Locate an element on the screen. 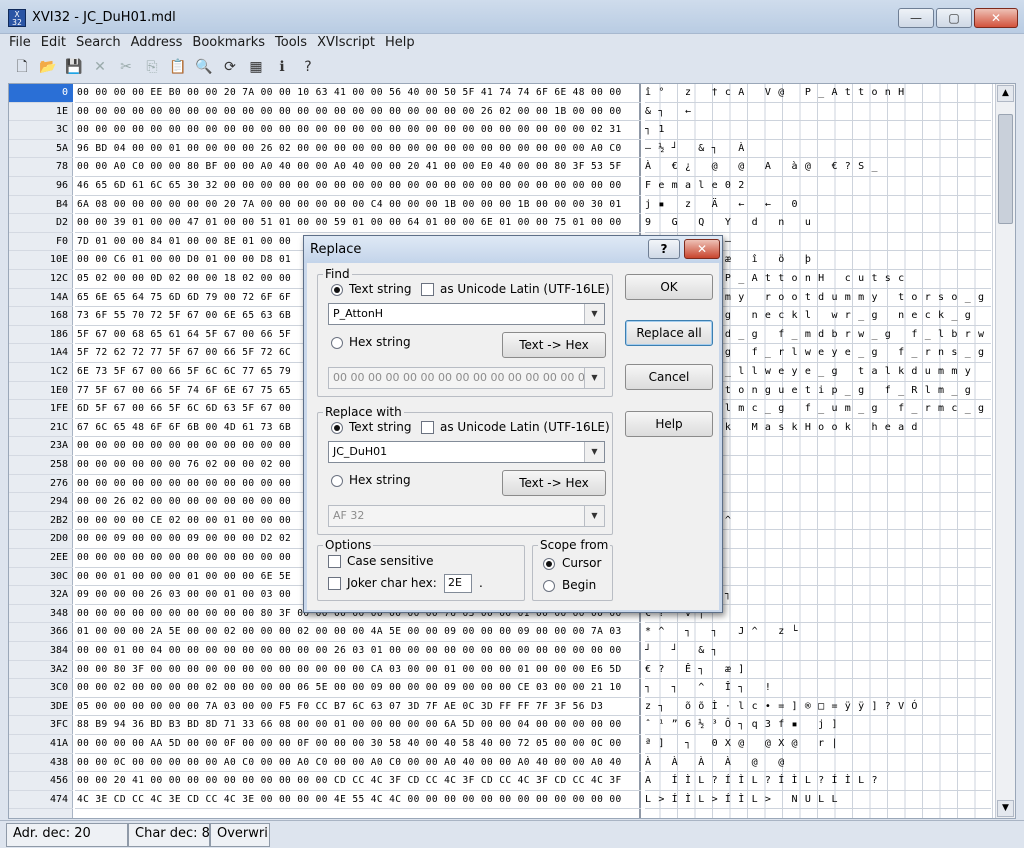  text-row: 9 G Q Y d n u is located at coordinates (818, 223).